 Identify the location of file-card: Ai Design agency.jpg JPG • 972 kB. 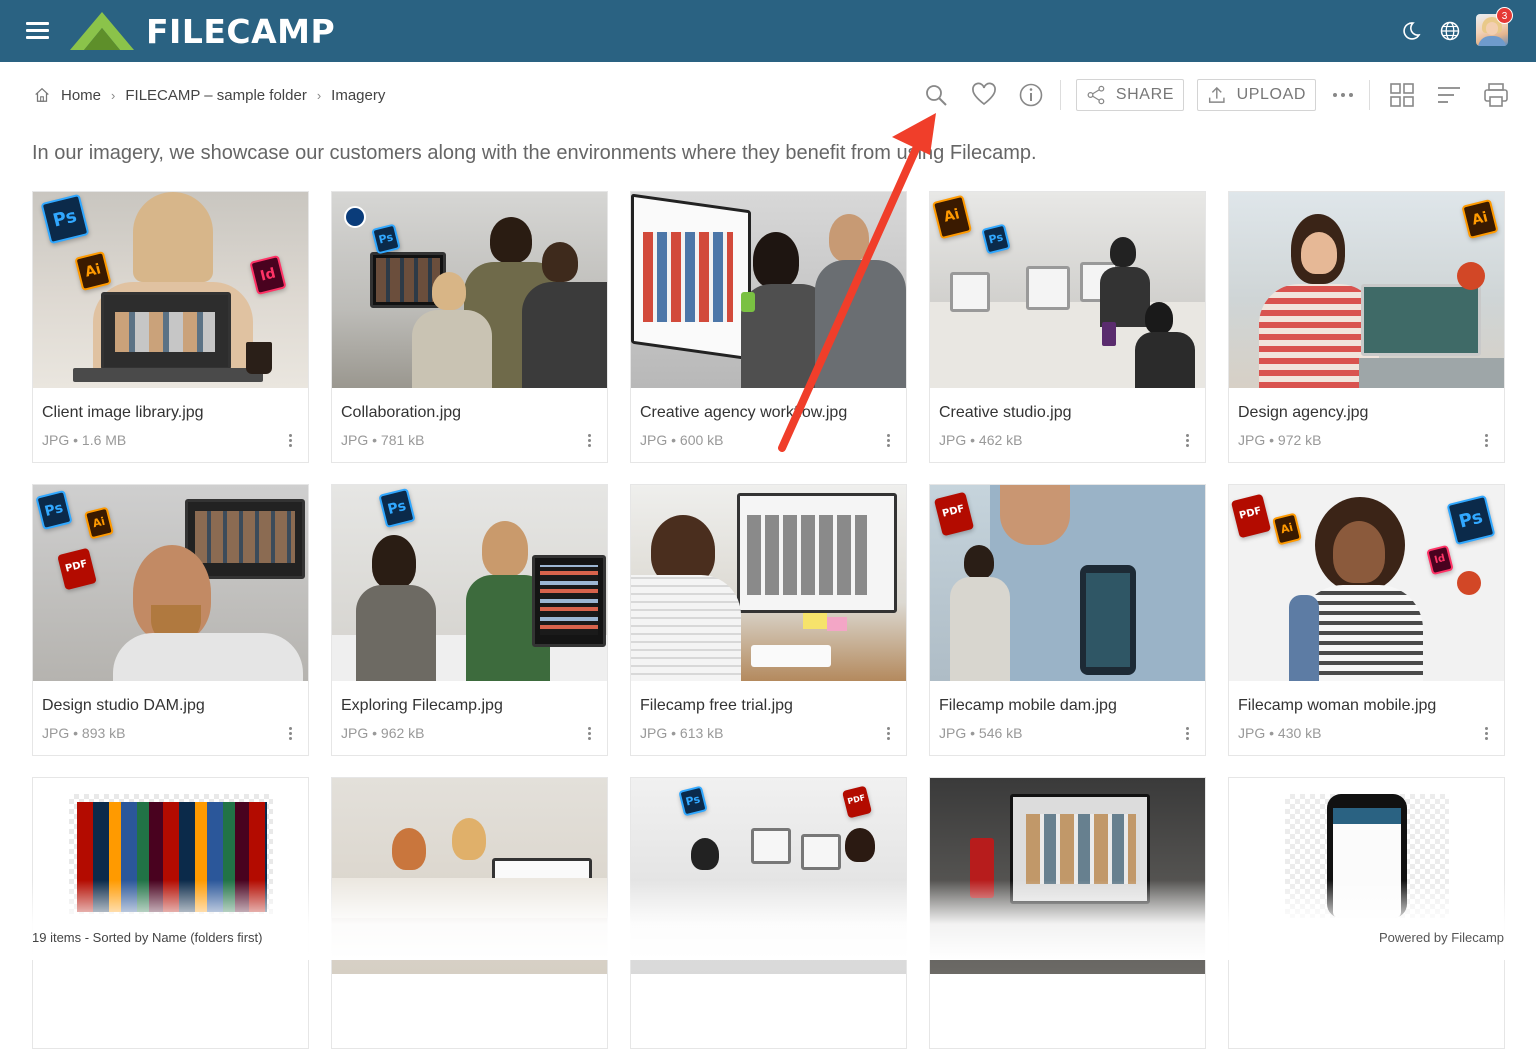
(1366, 327).